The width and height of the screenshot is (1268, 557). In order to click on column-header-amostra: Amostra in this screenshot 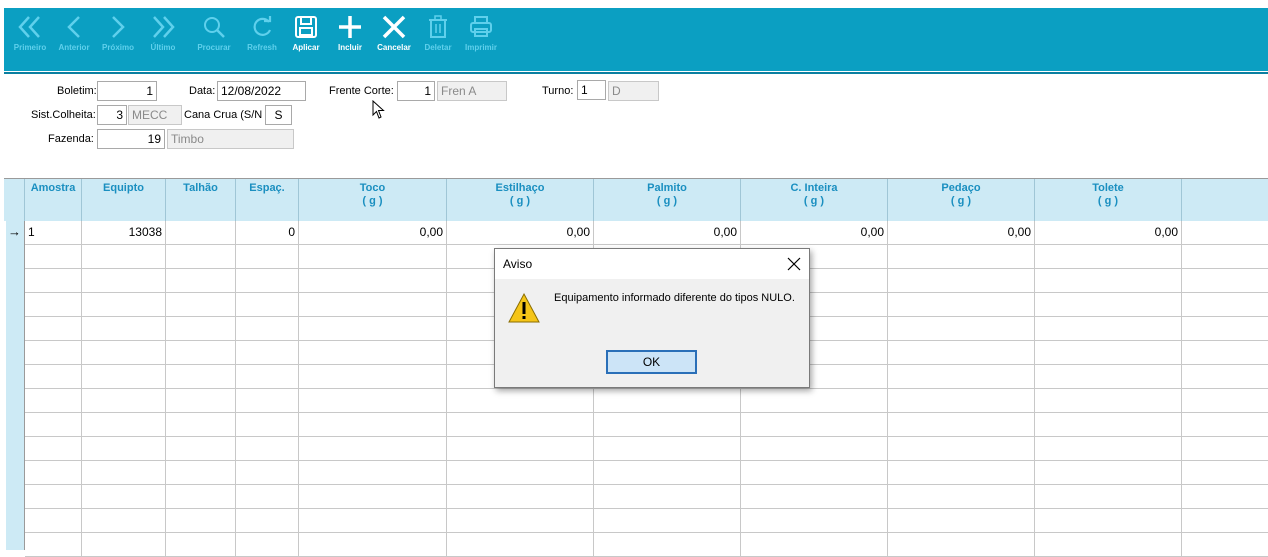, I will do `click(53, 200)`.